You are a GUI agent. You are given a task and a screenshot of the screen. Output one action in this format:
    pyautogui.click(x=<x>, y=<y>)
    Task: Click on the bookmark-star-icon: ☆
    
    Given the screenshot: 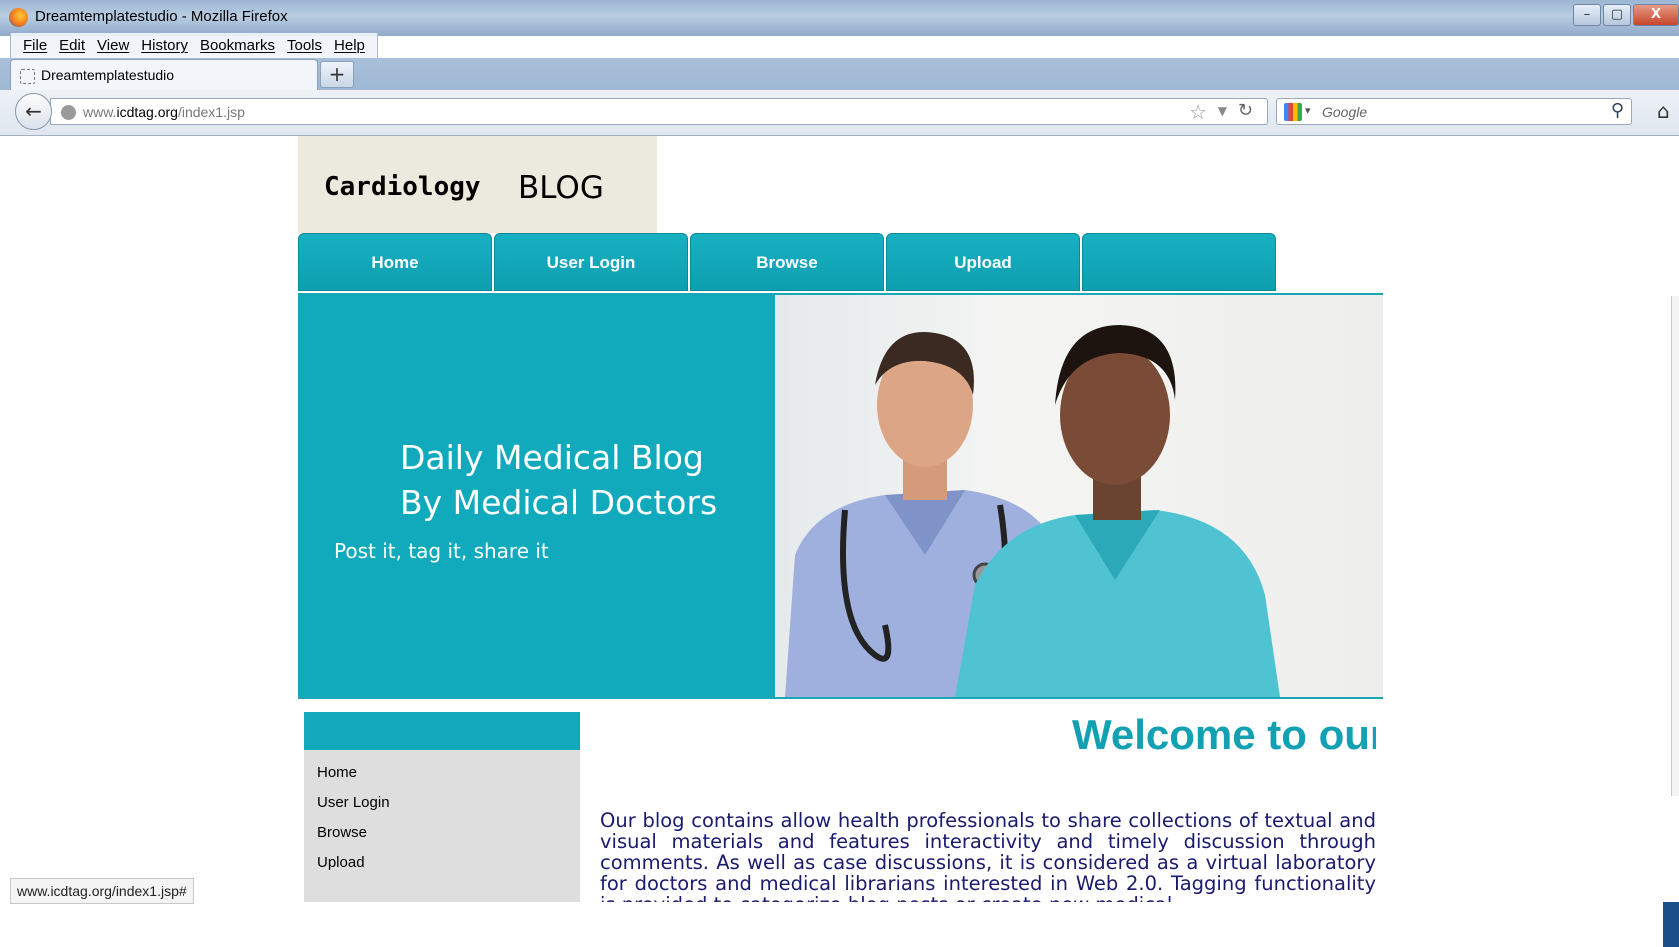 What is the action you would take?
    pyautogui.click(x=1198, y=112)
    